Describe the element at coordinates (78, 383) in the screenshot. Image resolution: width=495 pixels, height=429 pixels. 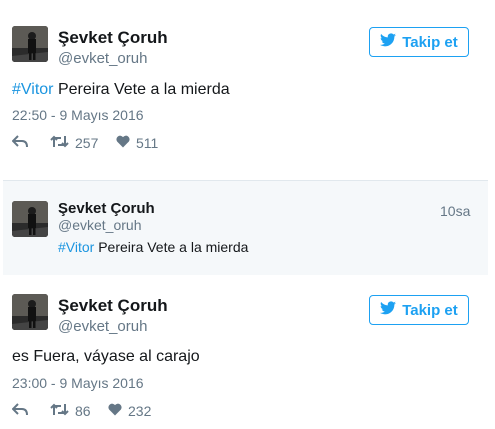
I see `timestamp: 23:00 - 9 Mayıs 2016` at that location.